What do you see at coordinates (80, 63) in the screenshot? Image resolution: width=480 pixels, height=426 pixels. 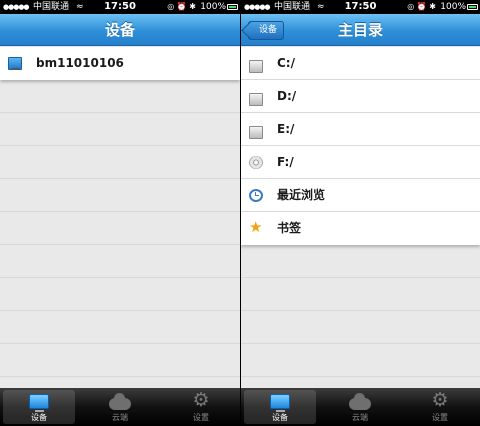 I see `device-name: bm11010106` at bounding box center [80, 63].